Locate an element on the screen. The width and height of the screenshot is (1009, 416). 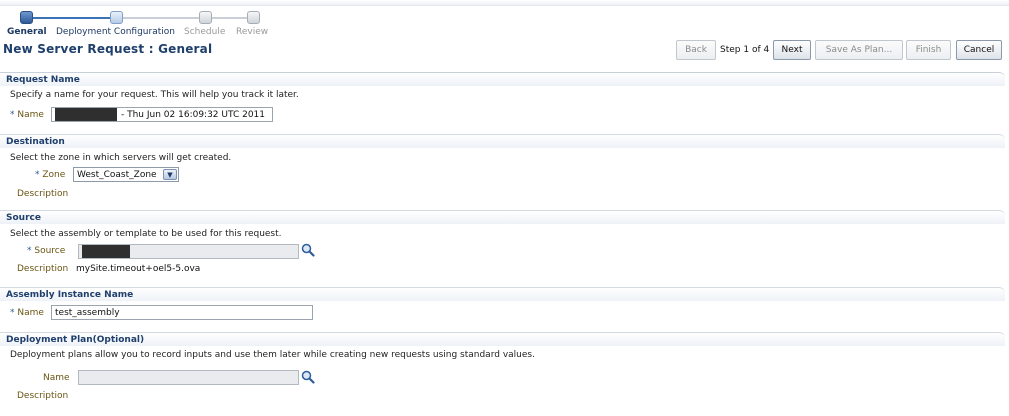
destination-description-label: Description is located at coordinates (43, 194).